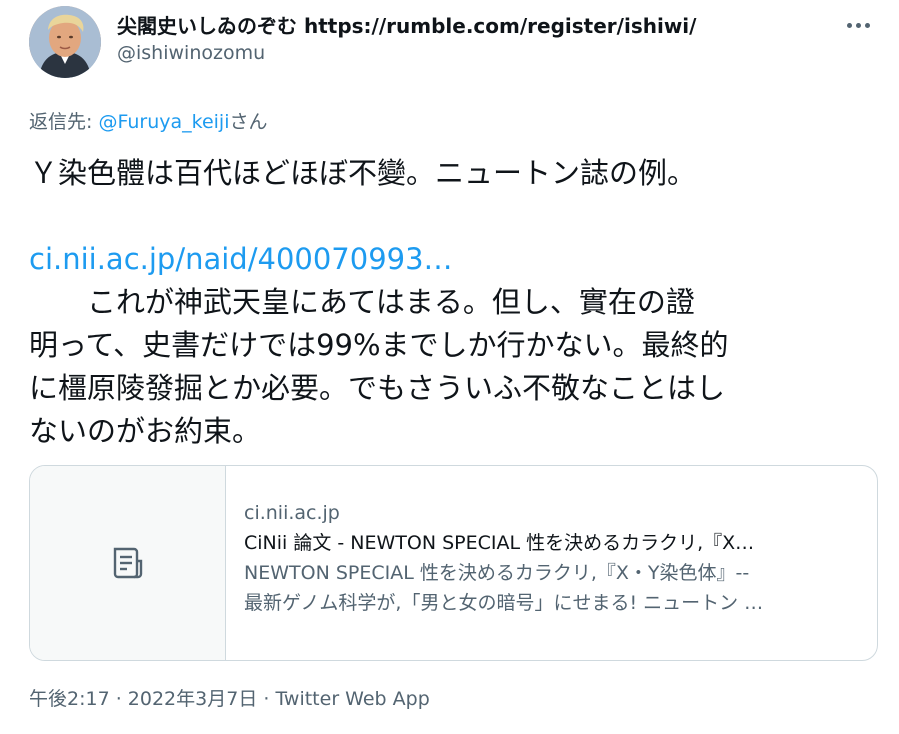 Image resolution: width=899 pixels, height=734 pixels. Describe the element at coordinates (497, 573) in the screenshot. I see `card-description-line: NEWTON SPECIAL 性を決めるカラクリ,『X・Y染色体』--` at that location.